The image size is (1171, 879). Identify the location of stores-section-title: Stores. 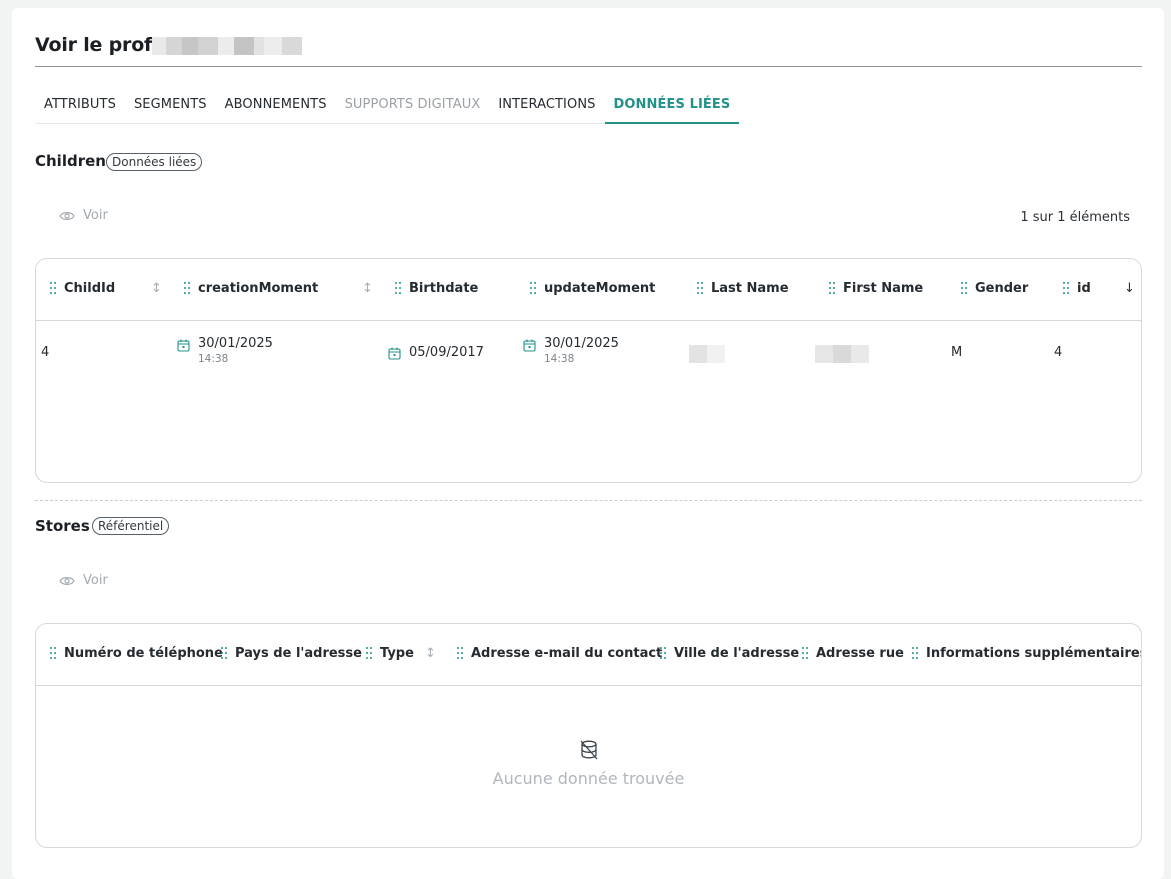
(62, 526).